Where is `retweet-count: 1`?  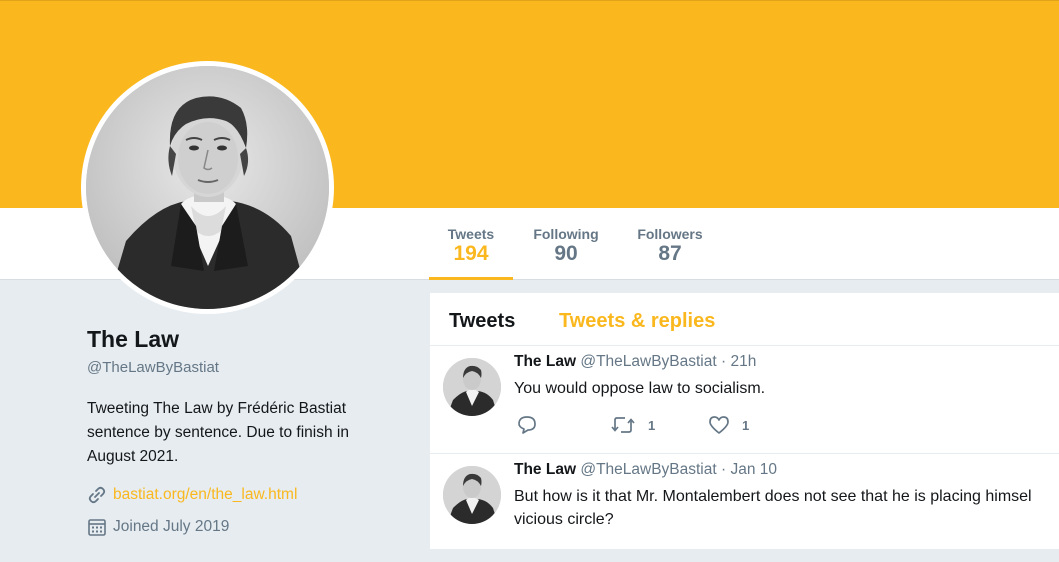
retweet-count: 1 is located at coordinates (652, 425).